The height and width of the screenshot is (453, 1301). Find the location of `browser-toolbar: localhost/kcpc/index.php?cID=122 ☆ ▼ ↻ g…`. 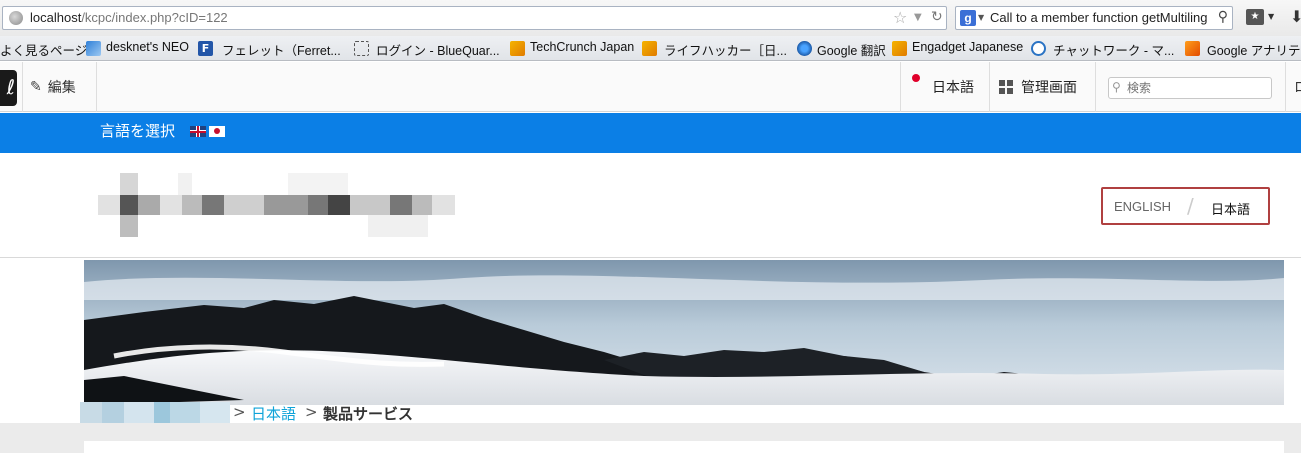

browser-toolbar: localhost/kcpc/index.php?cID=122 ☆ ▼ ↻ g… is located at coordinates (650, 18).